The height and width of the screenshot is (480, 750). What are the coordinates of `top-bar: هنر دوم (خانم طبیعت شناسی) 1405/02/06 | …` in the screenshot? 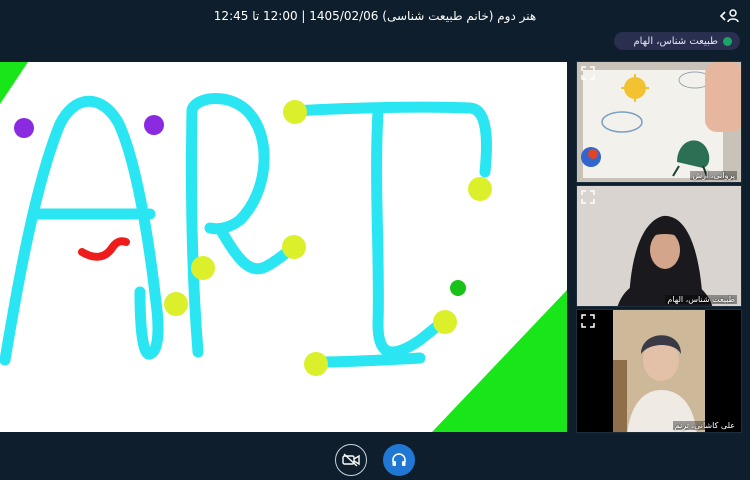 It's located at (375, 16).